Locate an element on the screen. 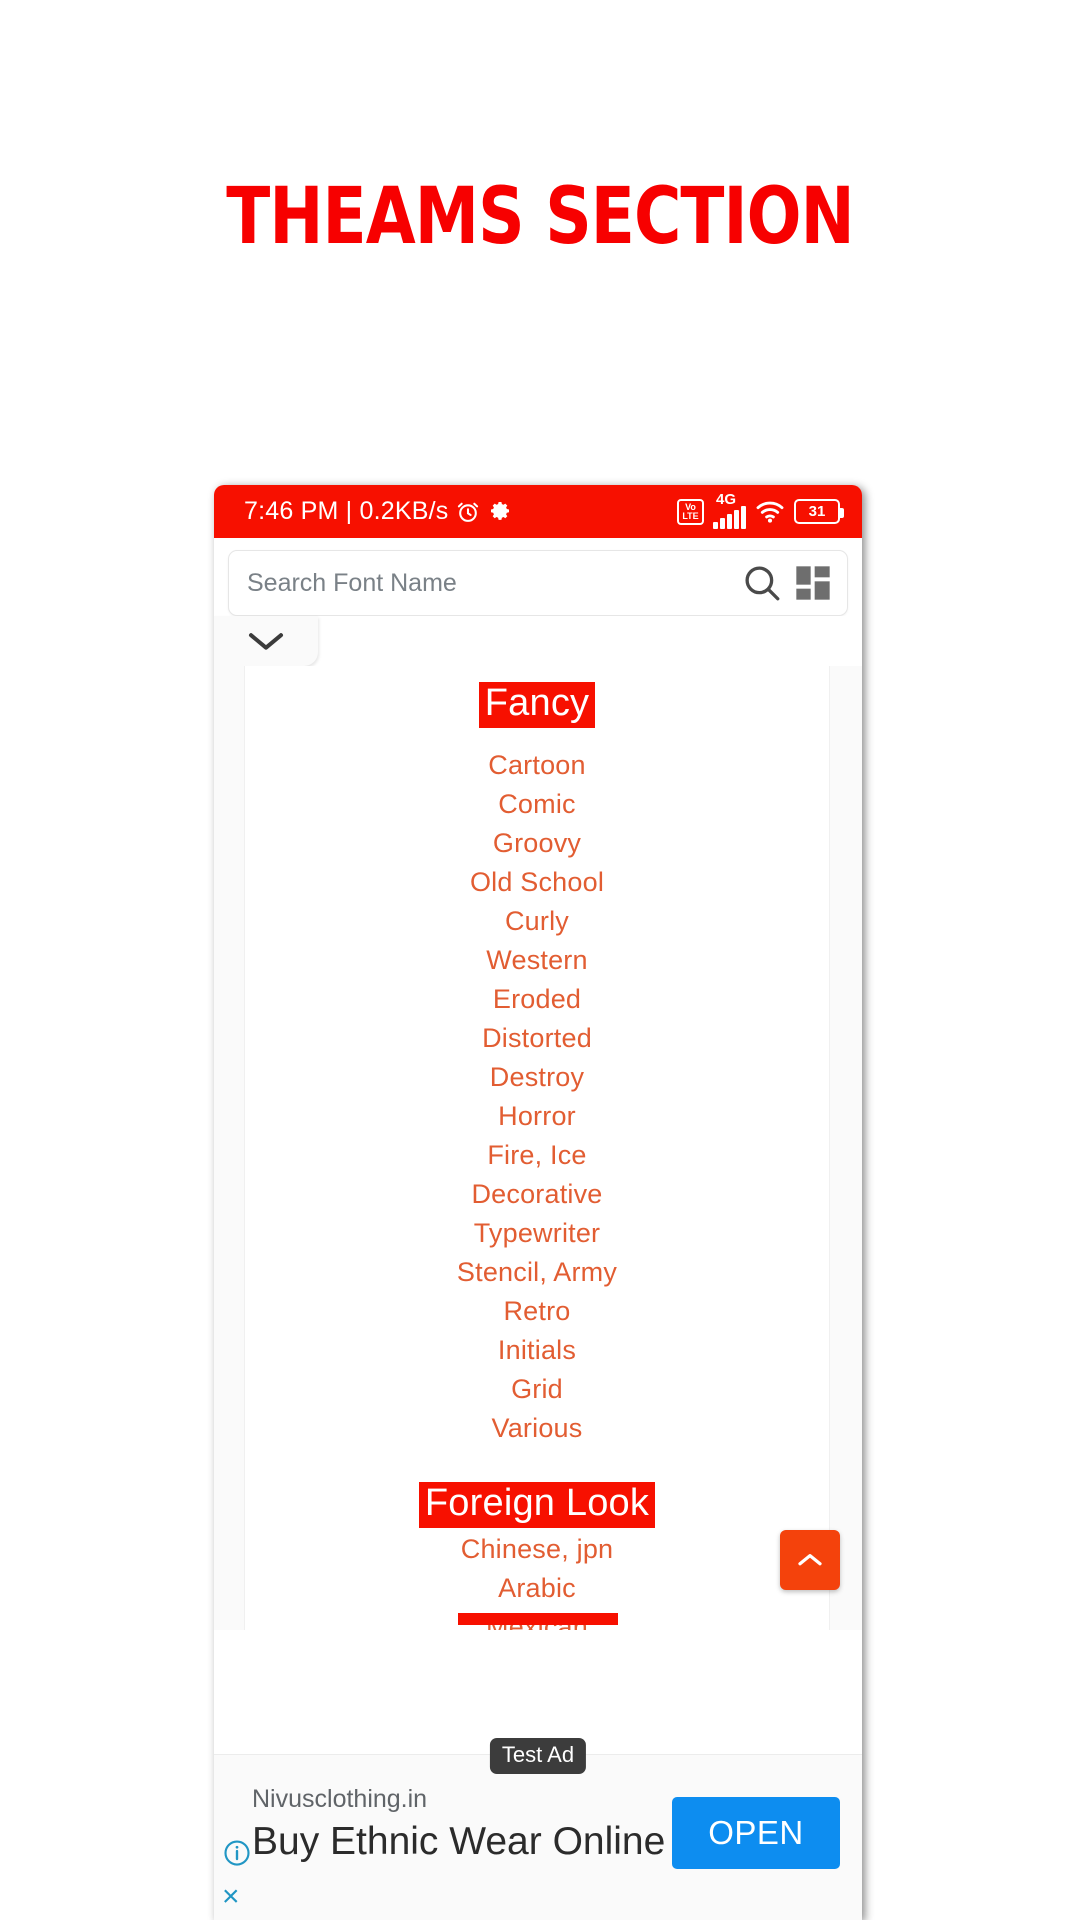  ad-test-badge: Test Ad is located at coordinates (538, 1756).